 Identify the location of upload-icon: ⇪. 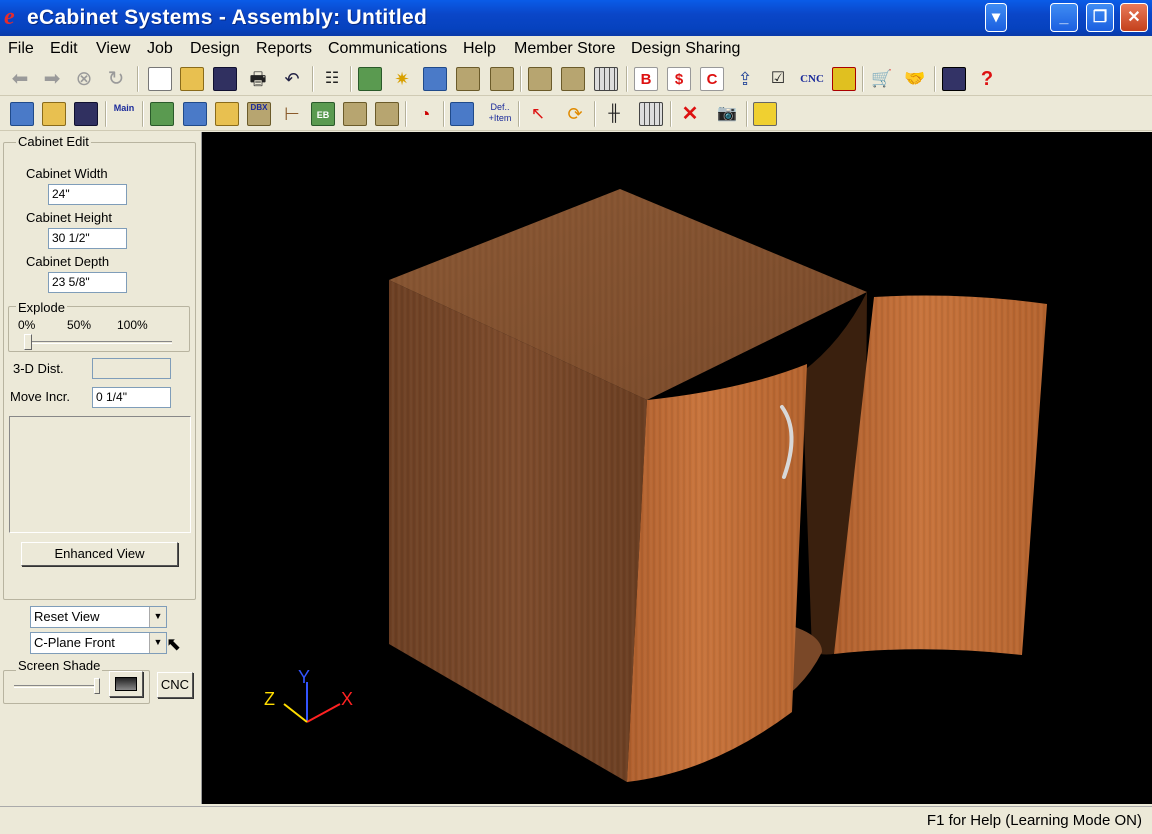
(745, 79).